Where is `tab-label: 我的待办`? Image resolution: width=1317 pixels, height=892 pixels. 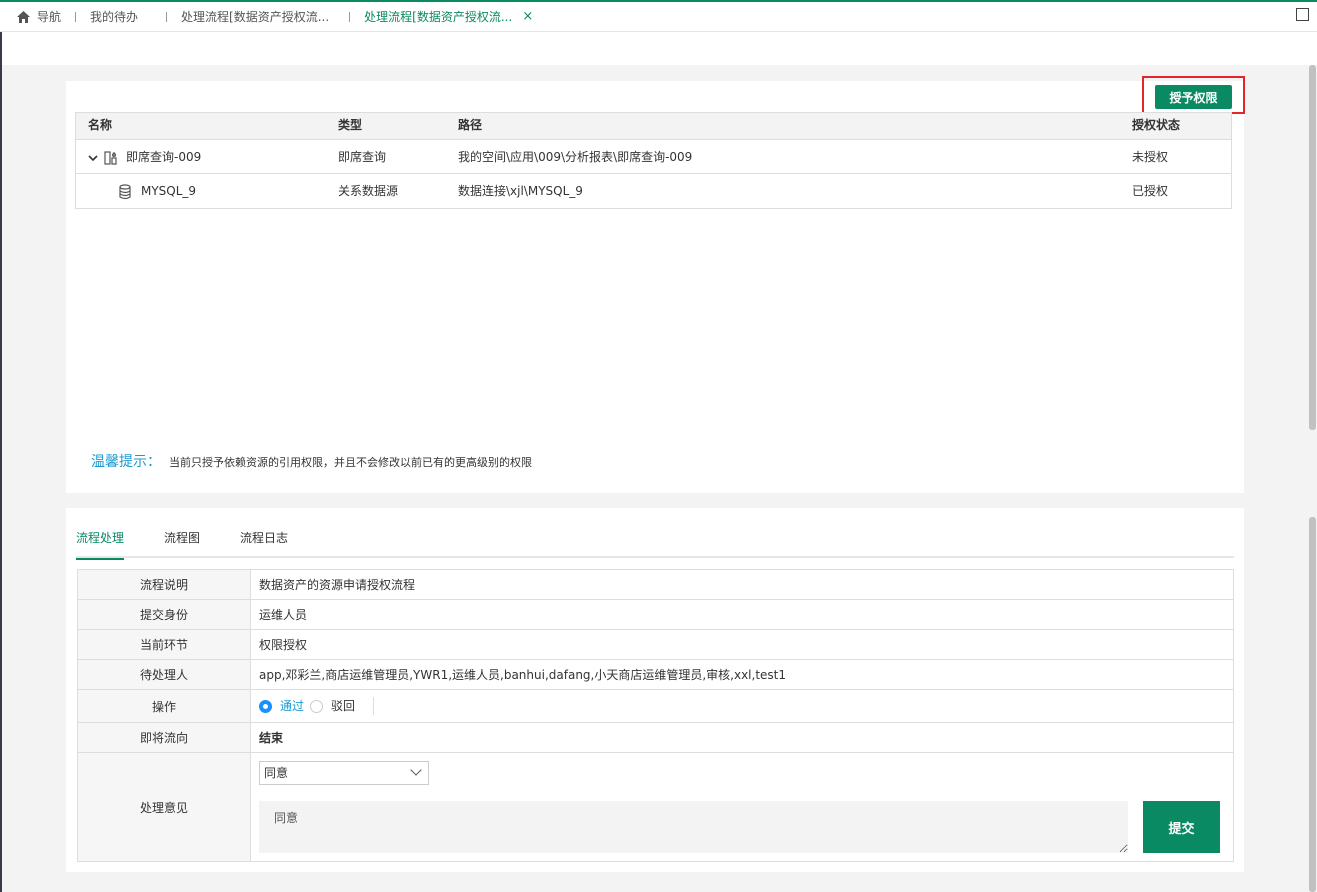
tab-label: 我的待办 is located at coordinates (114, 17).